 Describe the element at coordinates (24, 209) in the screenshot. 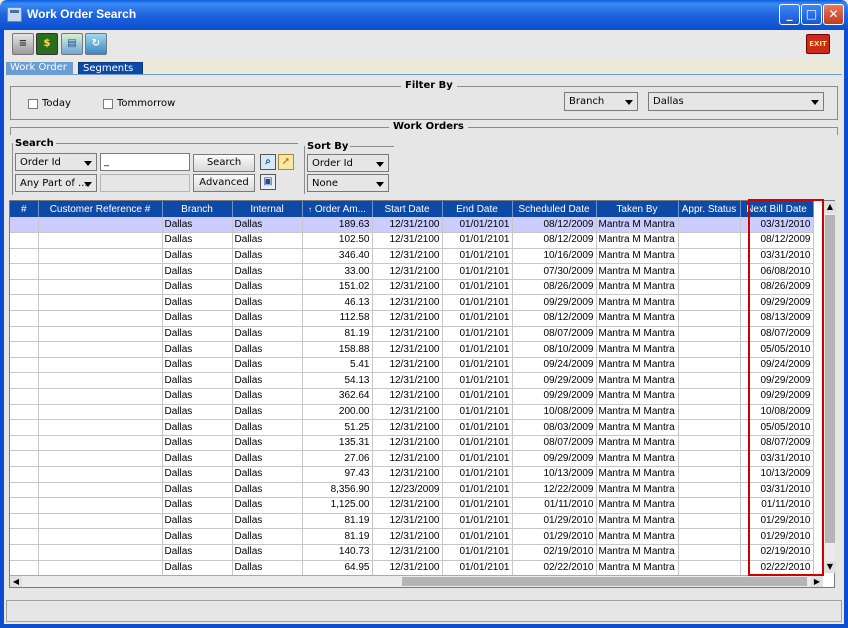

I see `column-header-number: #` at that location.